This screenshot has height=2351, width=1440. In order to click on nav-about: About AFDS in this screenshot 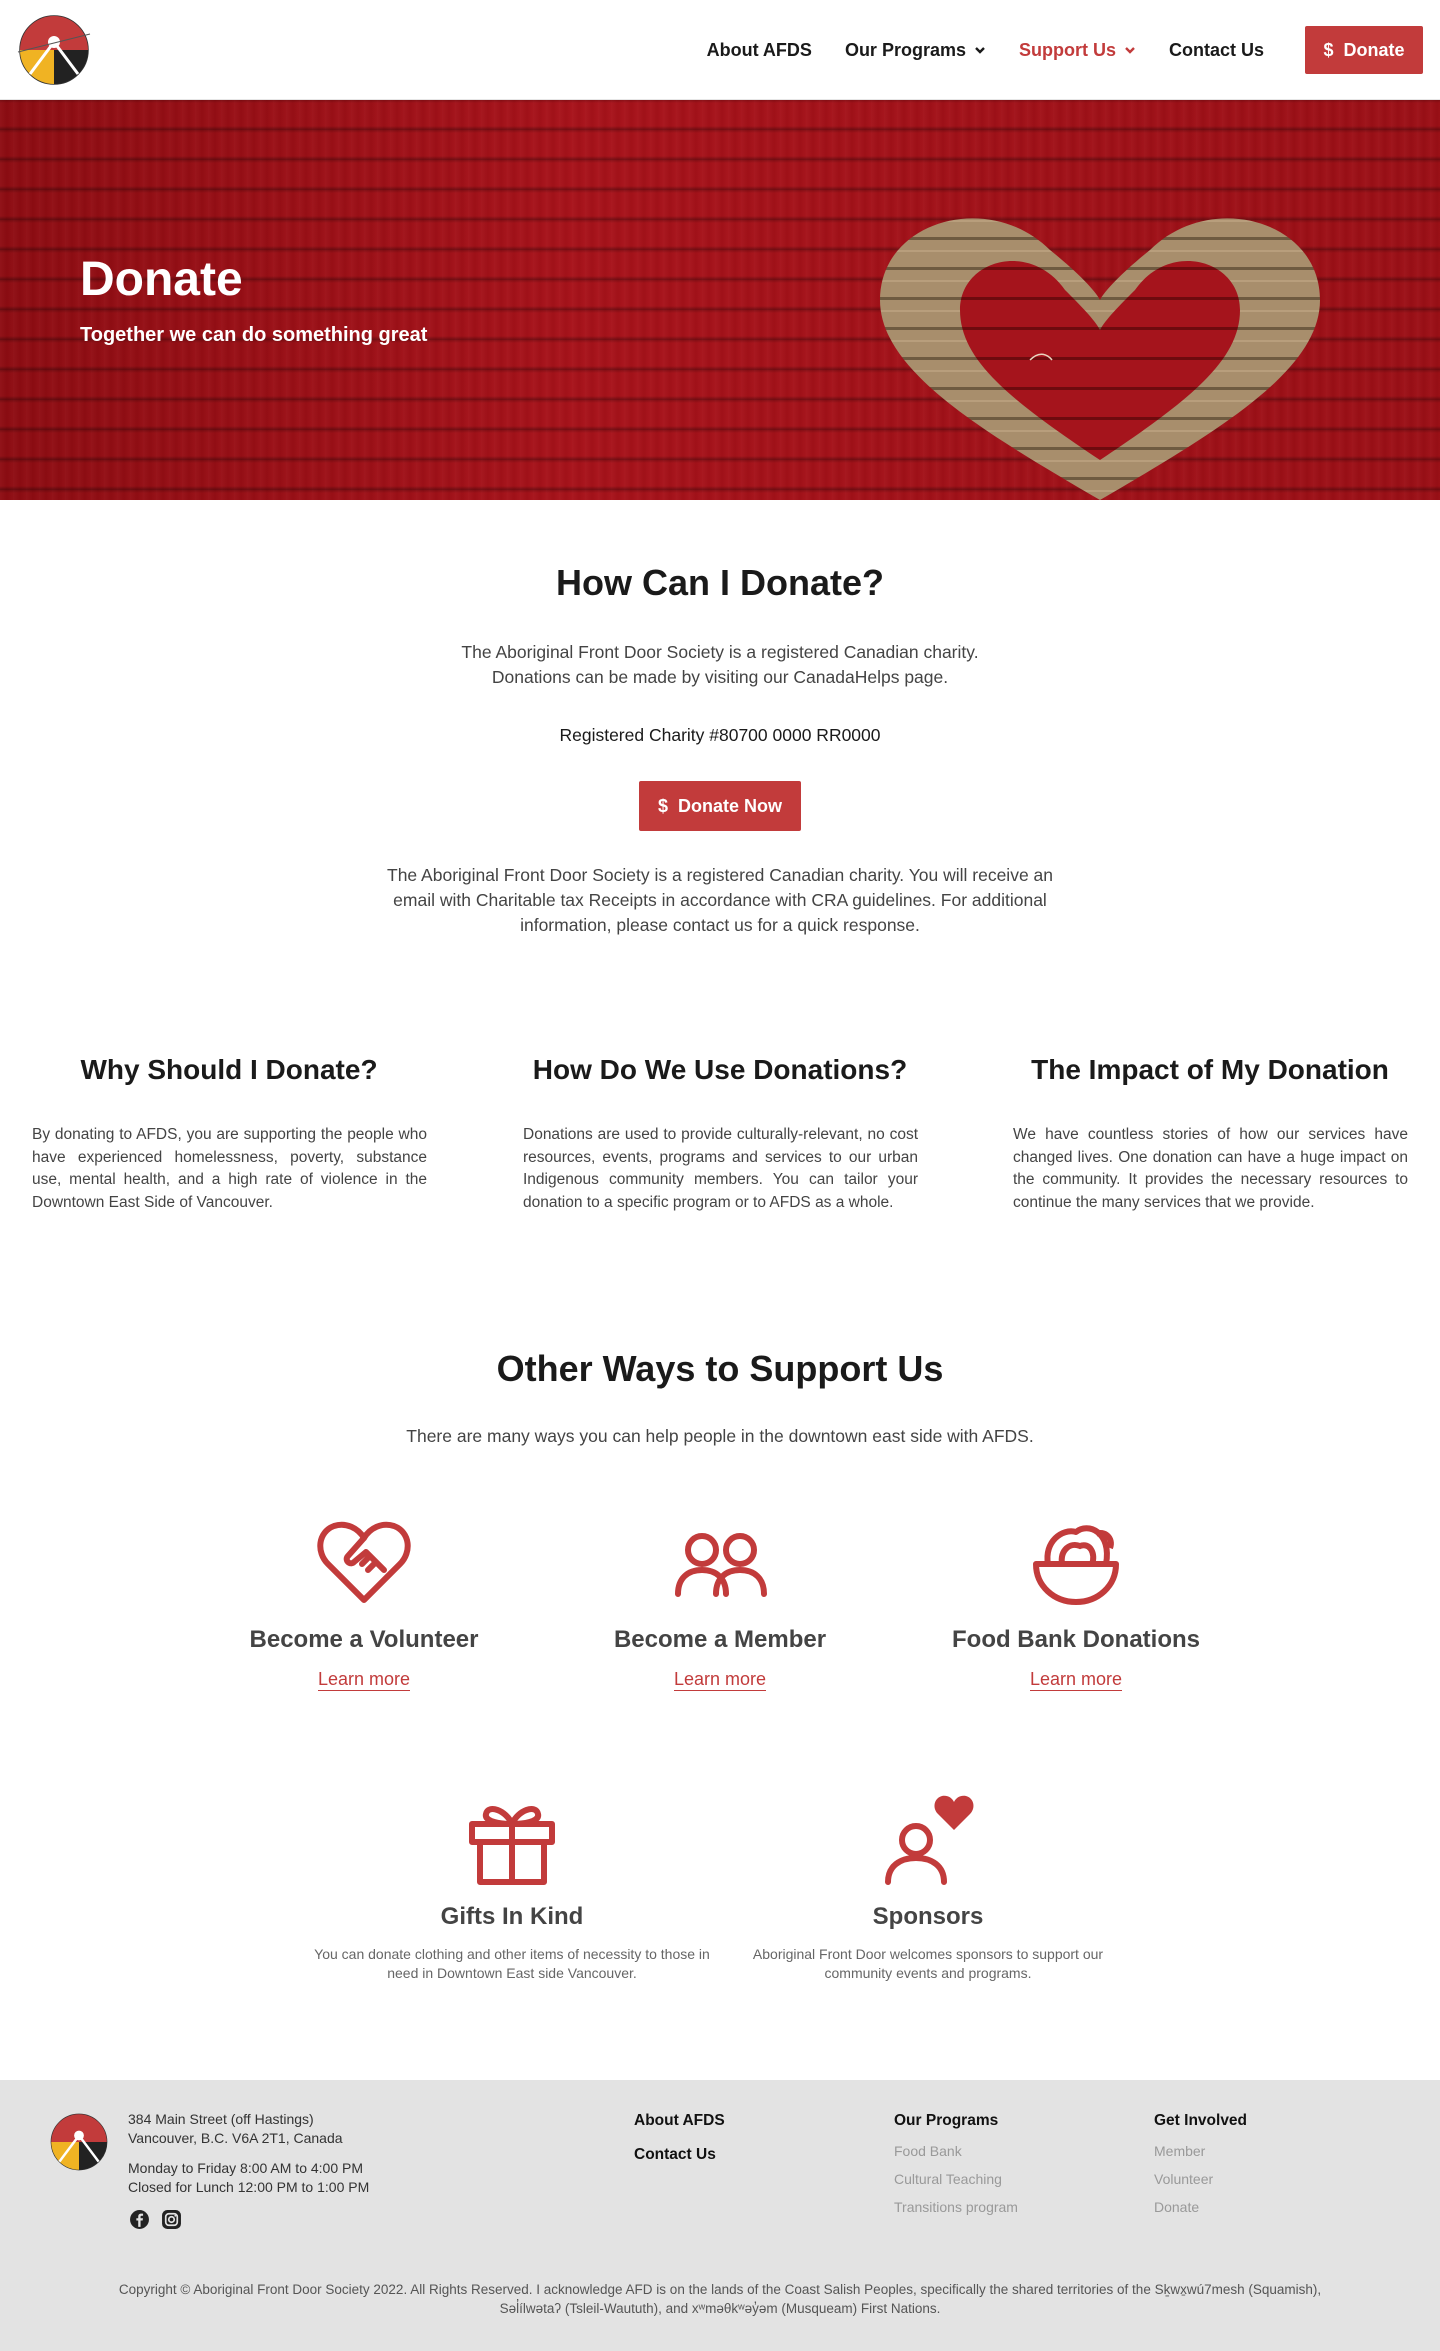, I will do `click(759, 50)`.